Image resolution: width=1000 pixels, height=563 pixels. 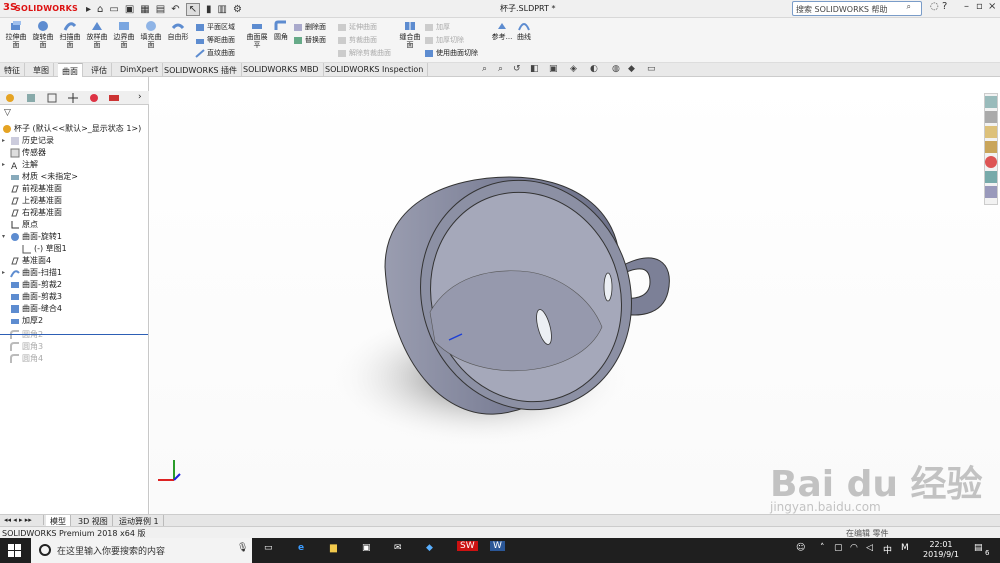 What do you see at coordinates (129, 9) in the screenshot?
I see `open-icon: ▣` at bounding box center [129, 9].